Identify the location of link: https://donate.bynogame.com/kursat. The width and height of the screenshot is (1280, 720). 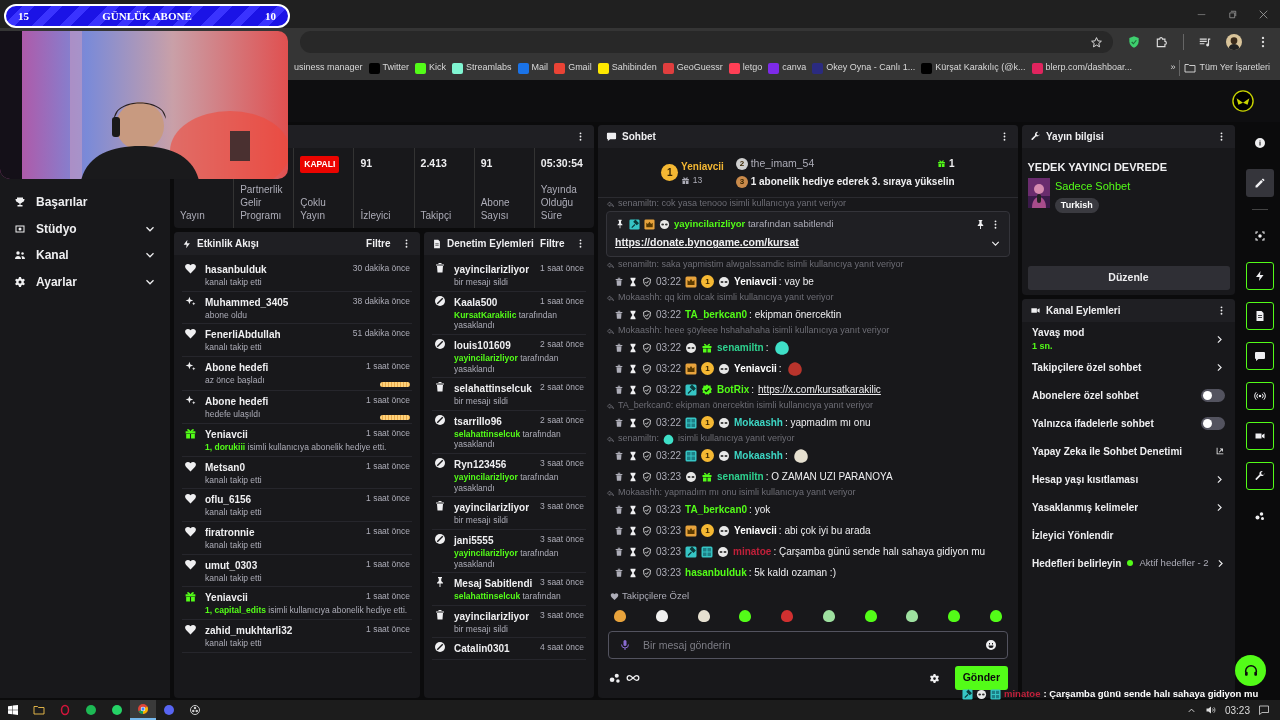
(707, 243).